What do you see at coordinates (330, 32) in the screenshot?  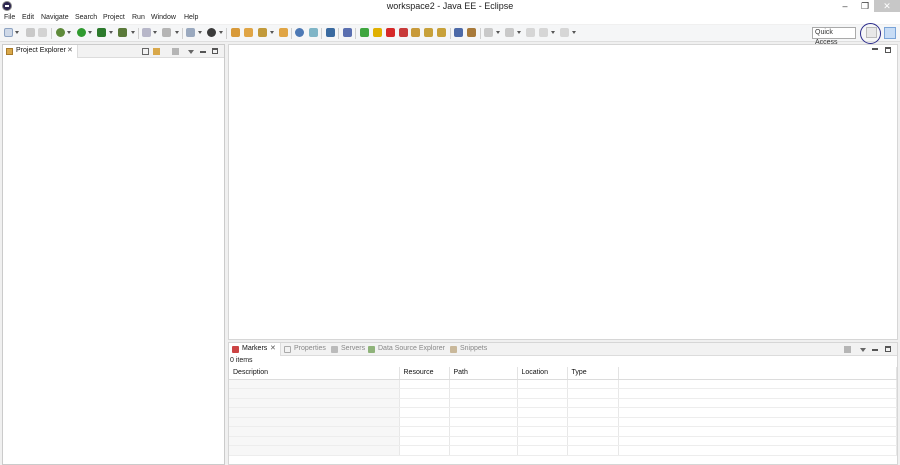 I see `console-icon` at bounding box center [330, 32].